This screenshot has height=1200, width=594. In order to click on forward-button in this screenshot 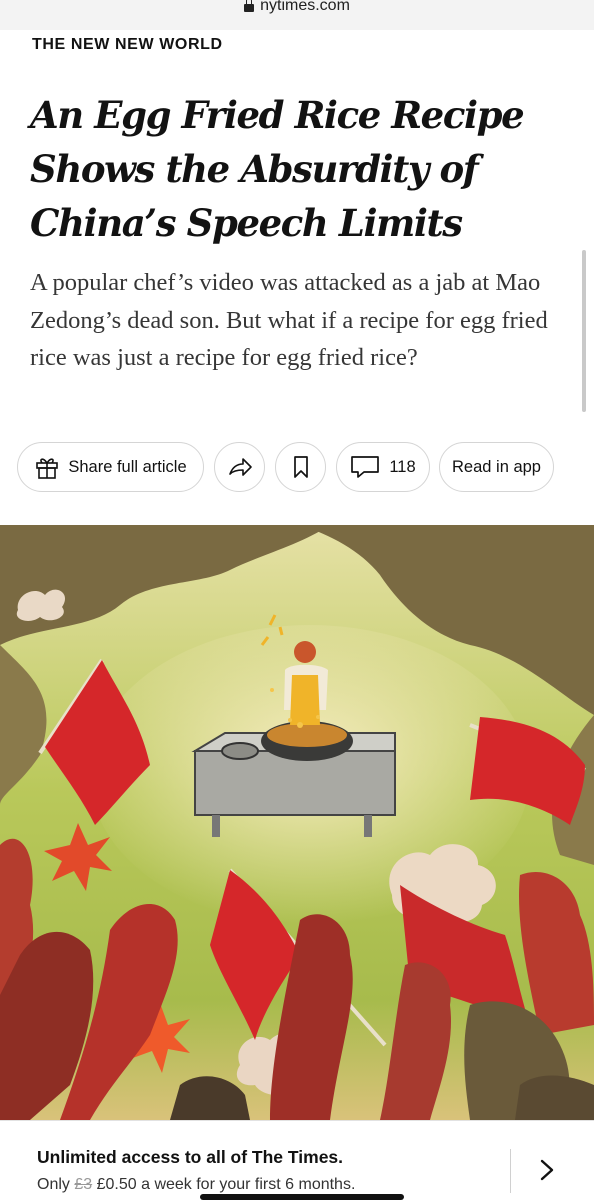, I will do `click(239, 467)`.